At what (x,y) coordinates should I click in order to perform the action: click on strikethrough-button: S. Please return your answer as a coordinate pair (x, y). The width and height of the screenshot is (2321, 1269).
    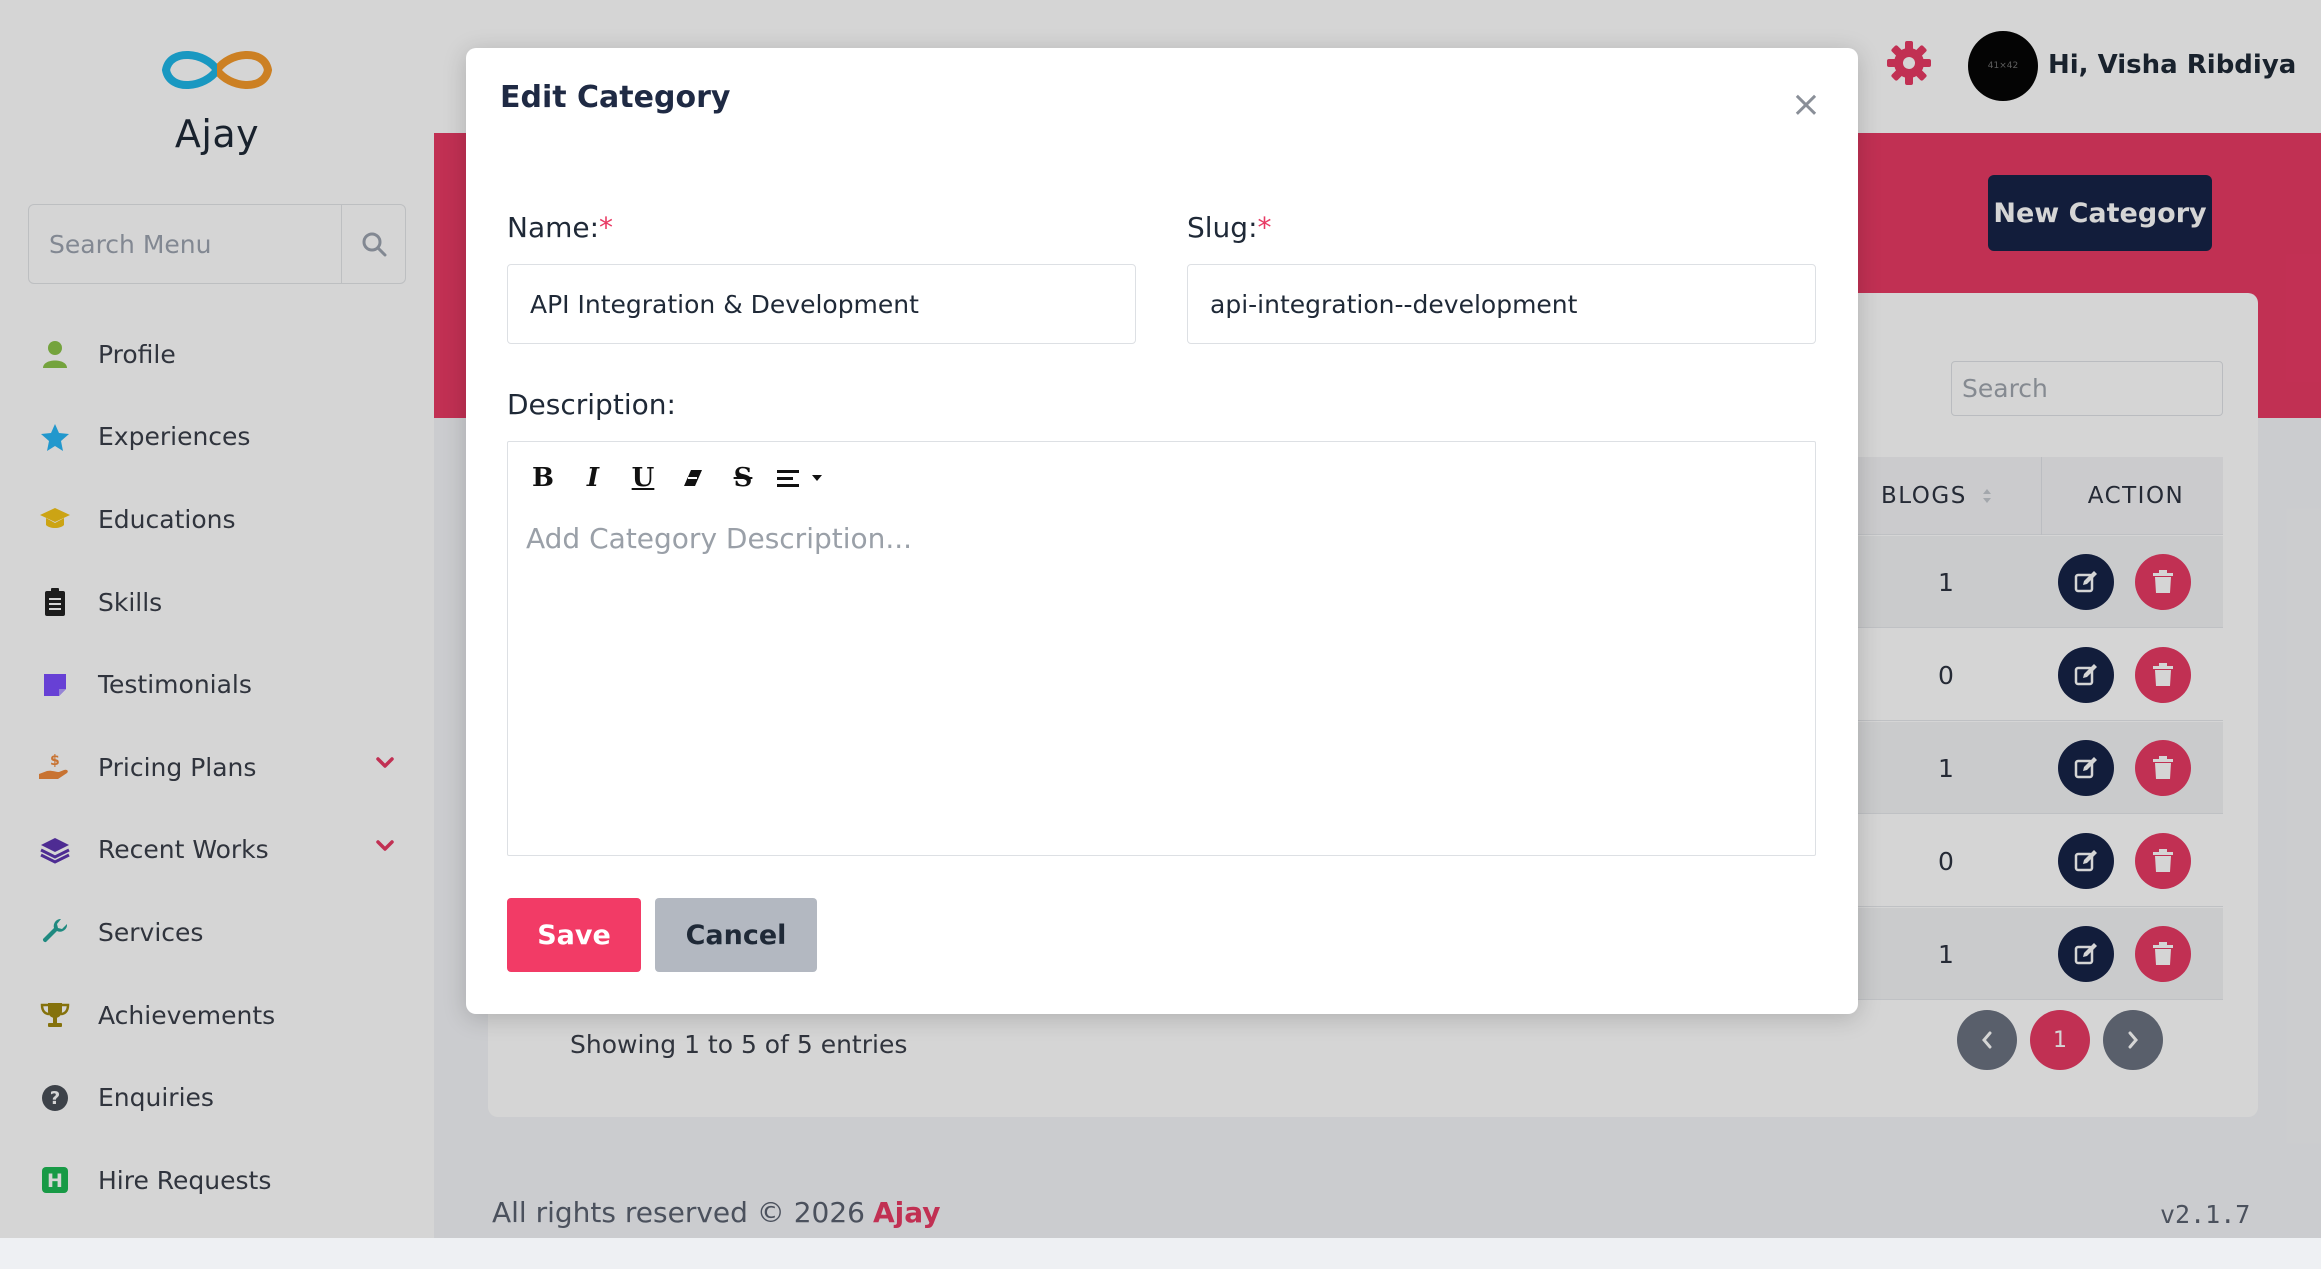
    Looking at the image, I should click on (743, 478).